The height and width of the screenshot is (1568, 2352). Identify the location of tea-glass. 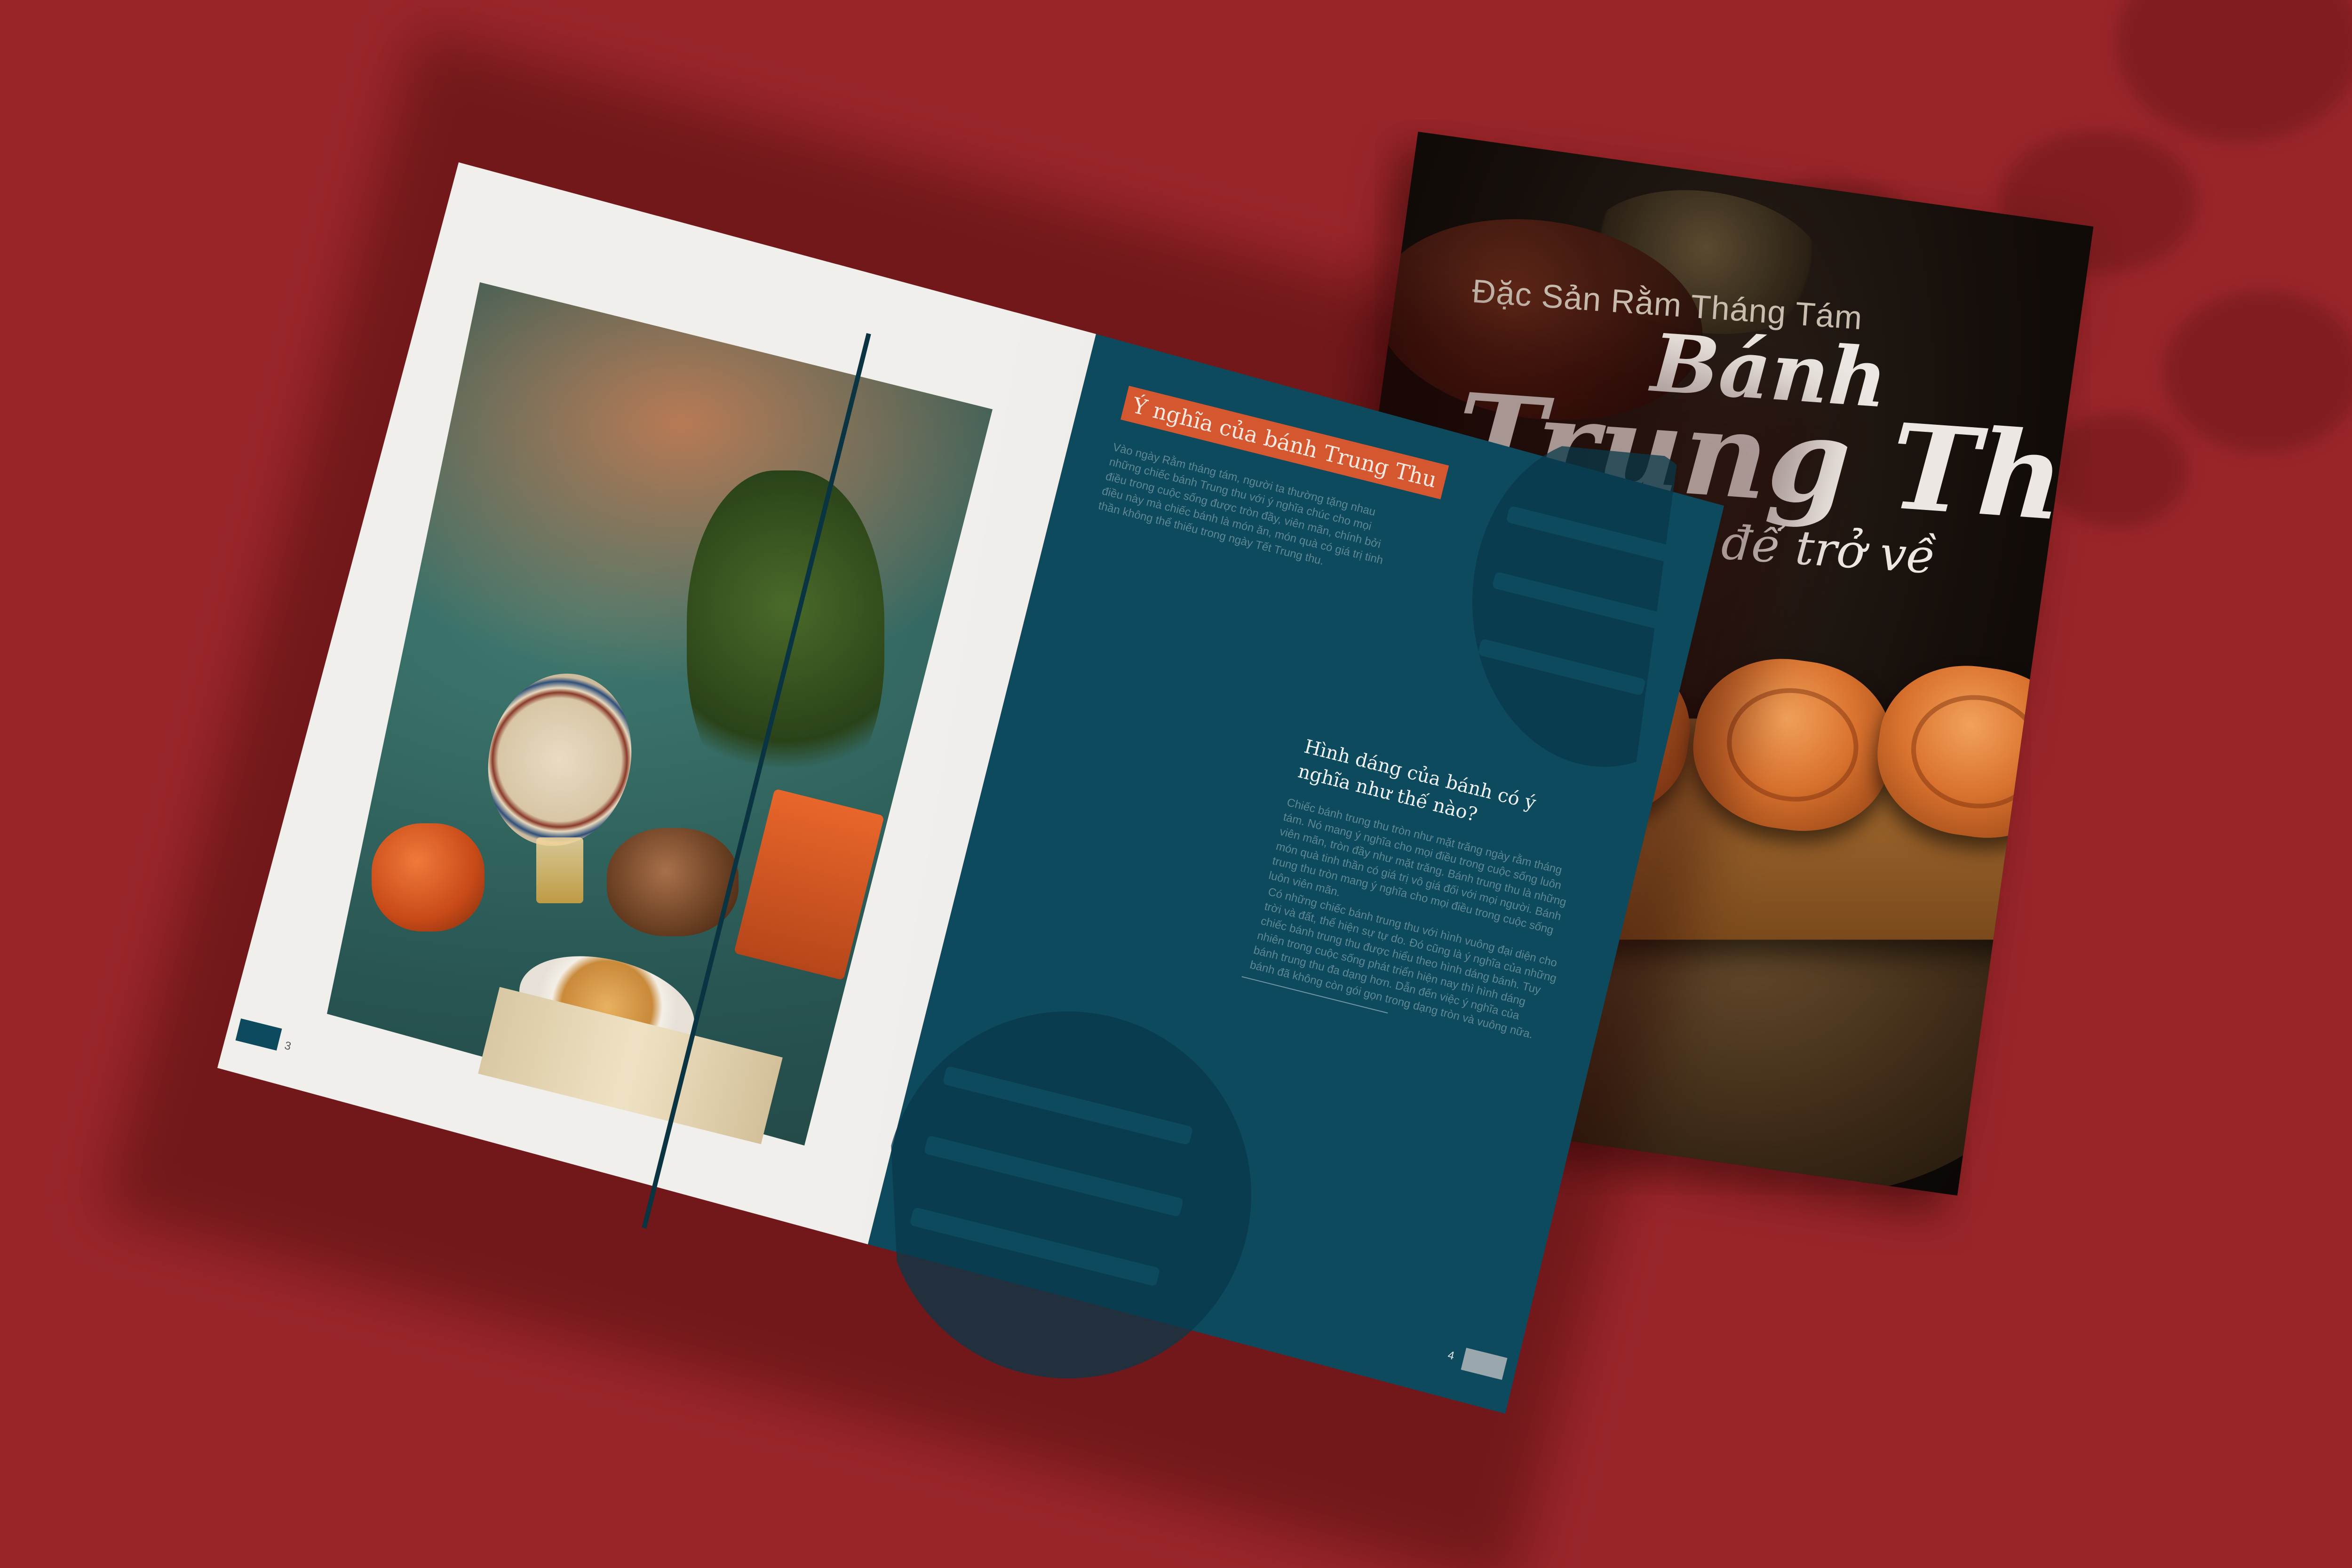
(559, 870).